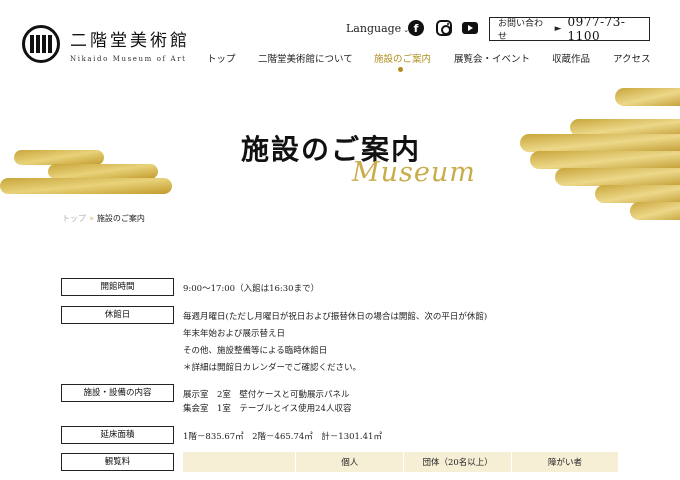 The height and width of the screenshot is (480, 680). Describe the element at coordinates (117, 315) in the screenshot. I see `label-closed: 休館日` at that location.